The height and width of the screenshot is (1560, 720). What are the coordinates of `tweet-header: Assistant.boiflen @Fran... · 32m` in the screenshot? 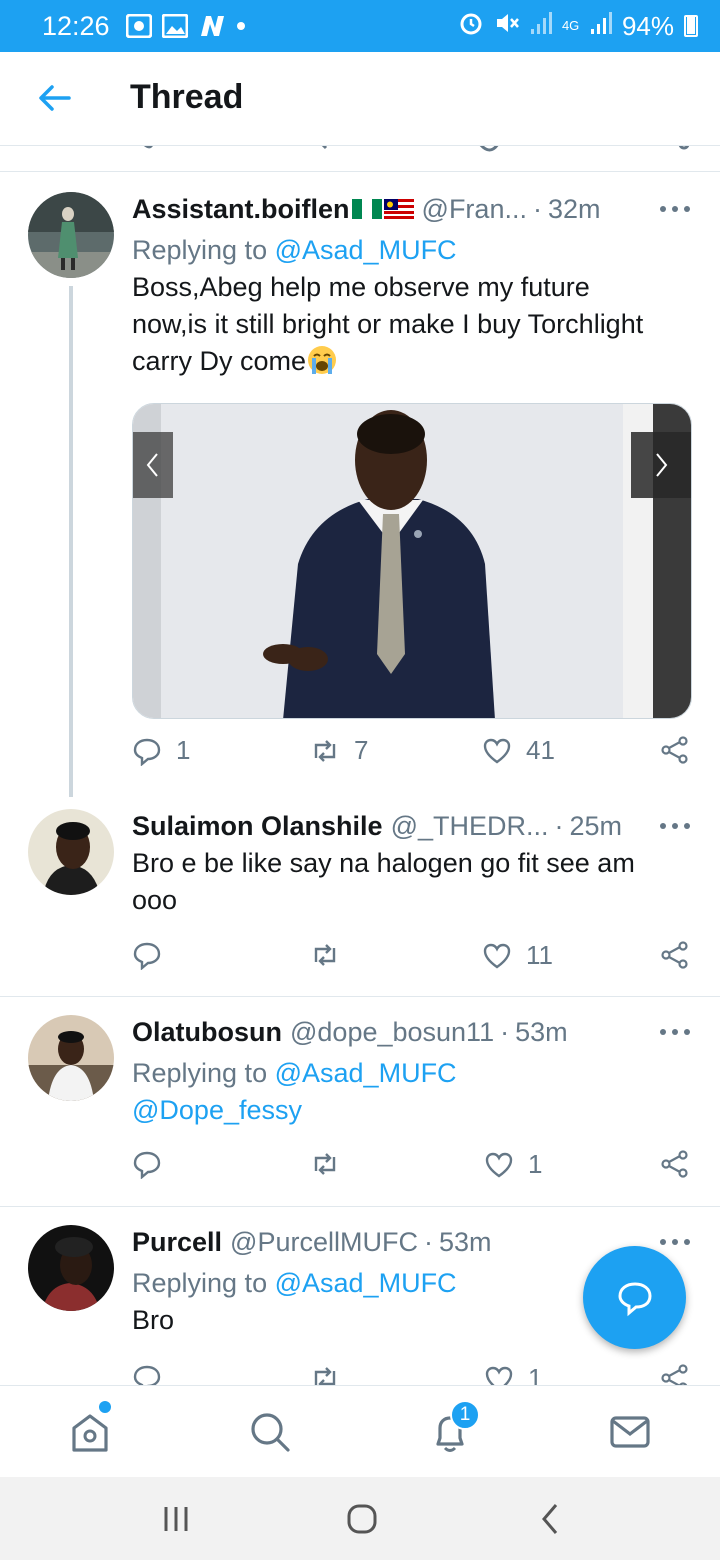 It's located at (366, 209).